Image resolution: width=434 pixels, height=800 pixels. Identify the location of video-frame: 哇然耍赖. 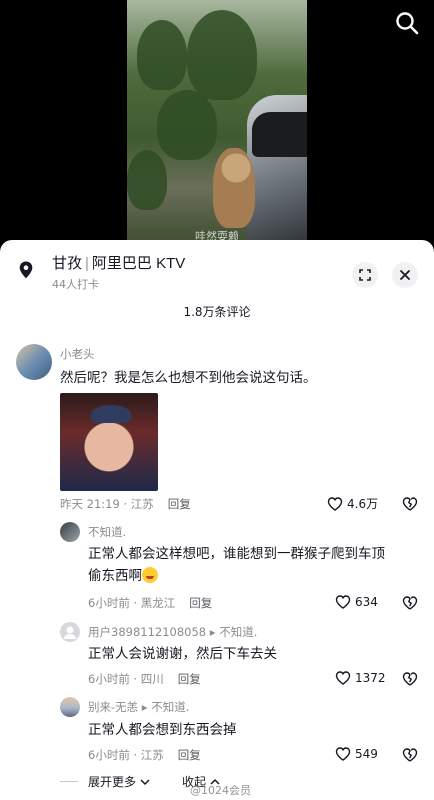
(217, 125).